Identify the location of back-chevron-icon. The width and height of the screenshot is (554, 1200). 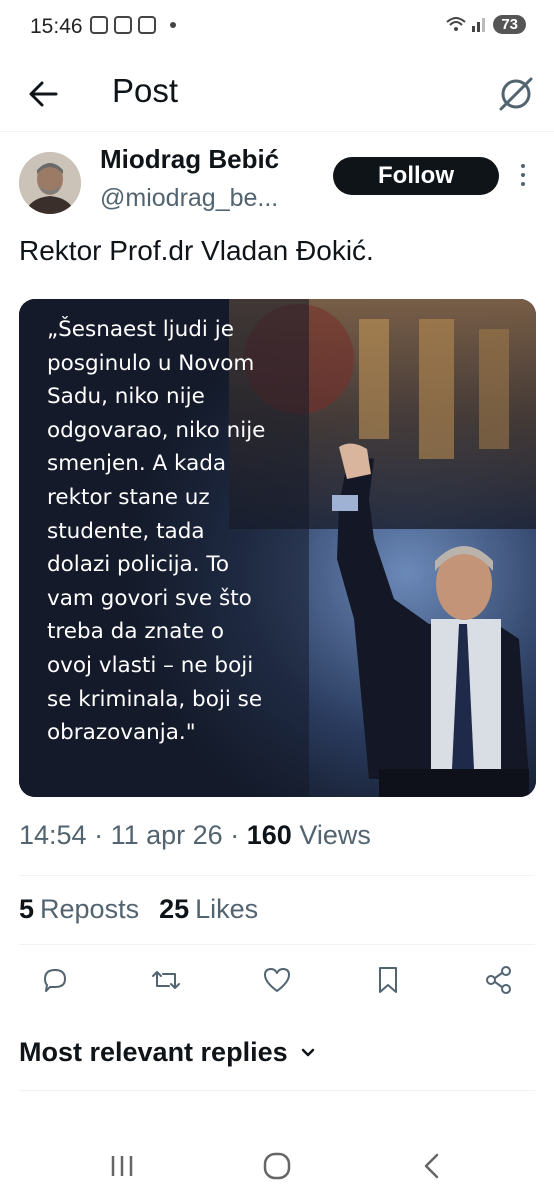
(431, 1166).